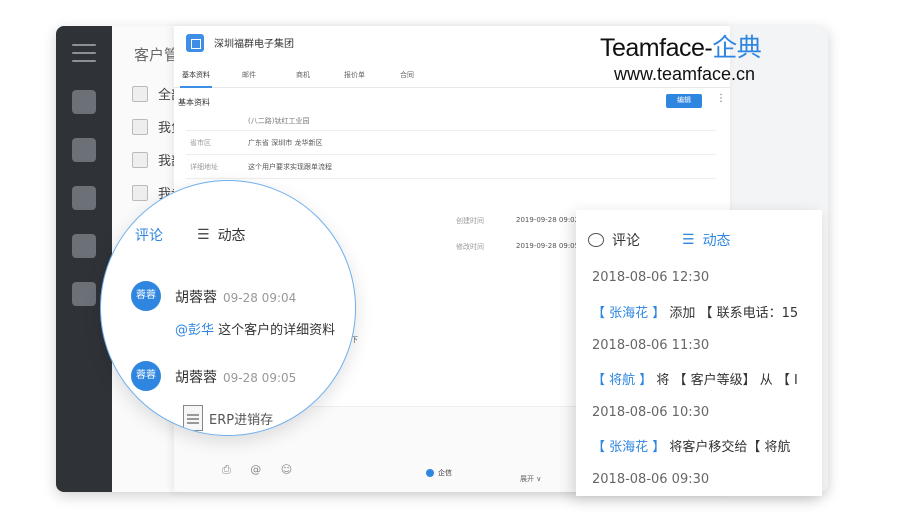 The image size is (900, 517). I want to click on comment-author: 胡蓉蓉 09-28 09:05, so click(235, 377).